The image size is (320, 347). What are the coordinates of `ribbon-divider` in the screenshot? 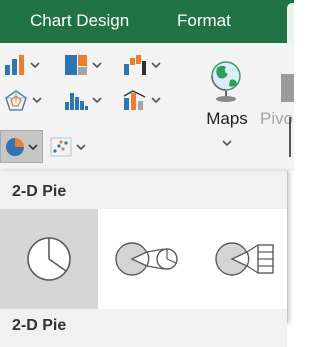 It's located at (290, 137).